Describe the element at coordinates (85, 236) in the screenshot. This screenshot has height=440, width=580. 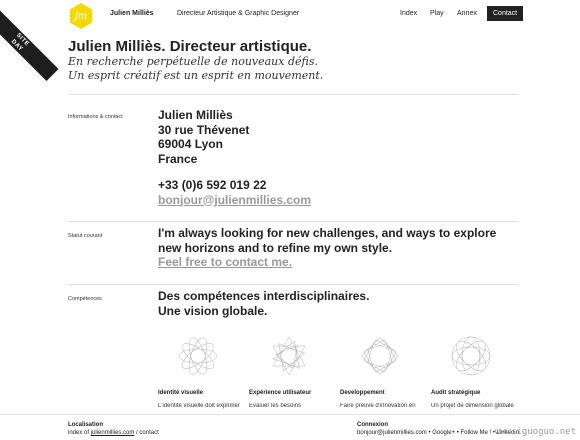
I see `status-section-label: Statut courant` at that location.